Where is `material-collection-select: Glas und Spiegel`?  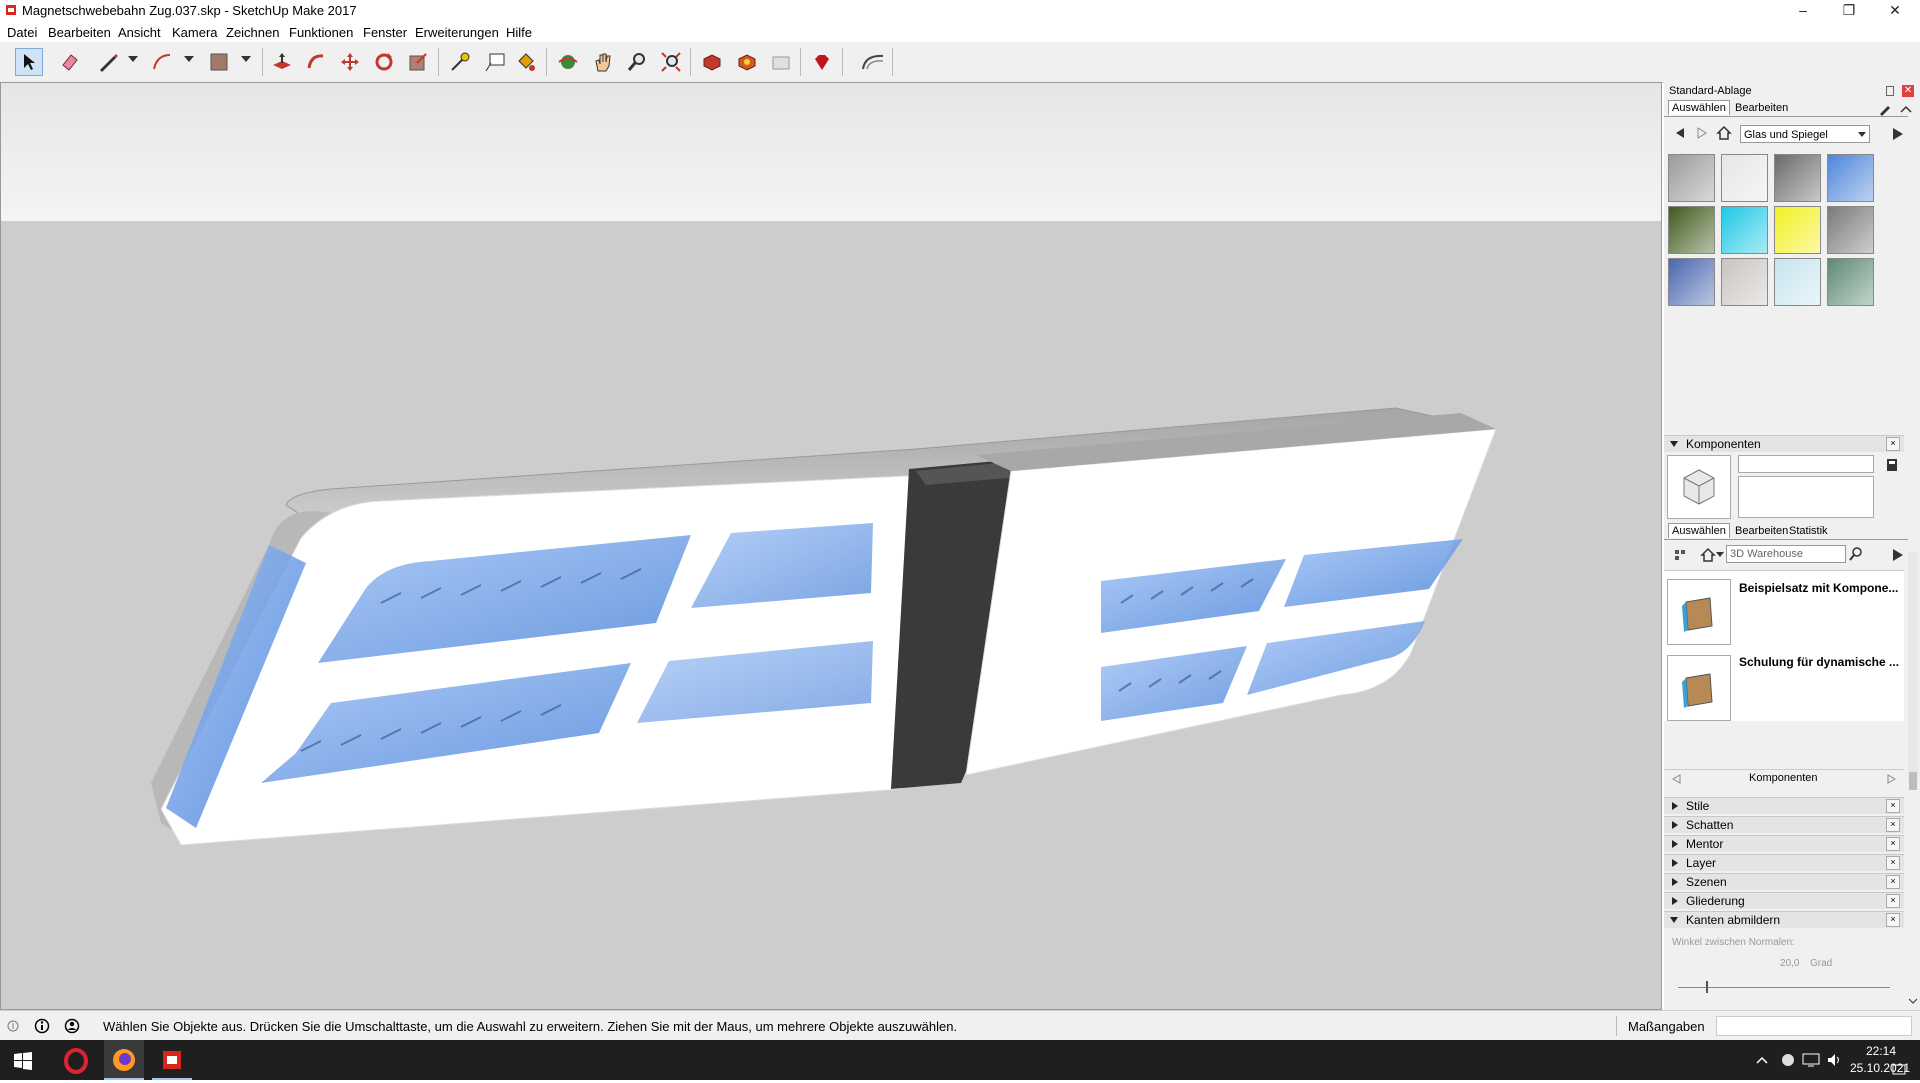 material-collection-select: Glas und Spiegel is located at coordinates (1805, 134).